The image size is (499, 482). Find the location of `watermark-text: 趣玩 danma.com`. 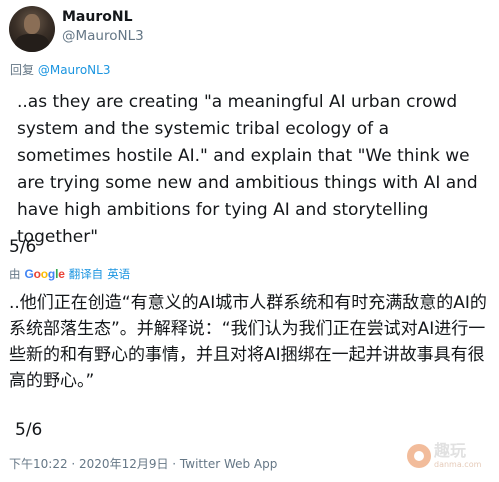

watermark-text: 趣玩 danma.com is located at coordinates (457, 456).